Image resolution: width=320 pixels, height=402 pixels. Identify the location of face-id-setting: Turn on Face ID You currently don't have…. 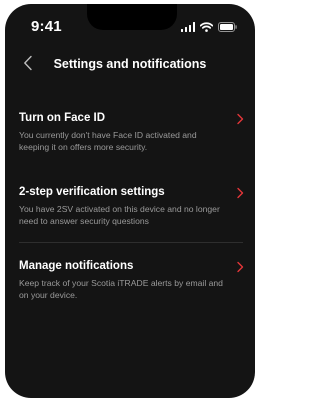
(130, 147).